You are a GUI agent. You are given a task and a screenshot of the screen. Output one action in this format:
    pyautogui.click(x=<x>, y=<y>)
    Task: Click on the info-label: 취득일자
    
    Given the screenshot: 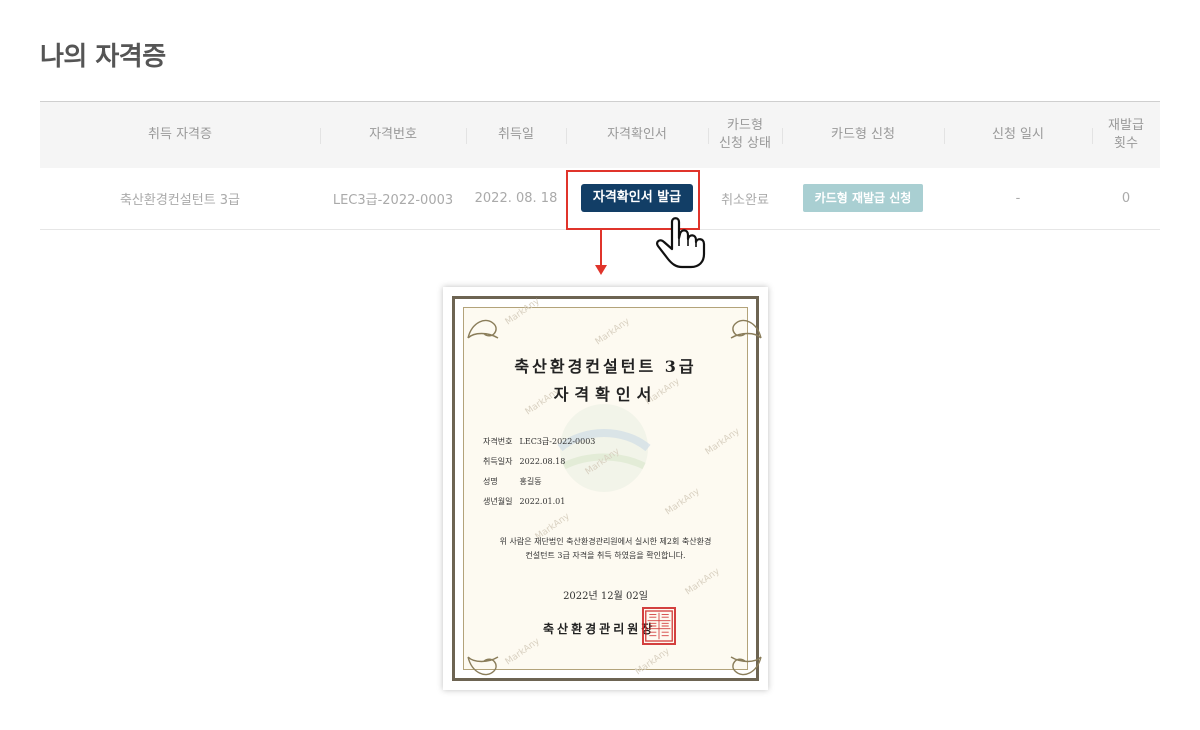 What is the action you would take?
    pyautogui.click(x=498, y=461)
    